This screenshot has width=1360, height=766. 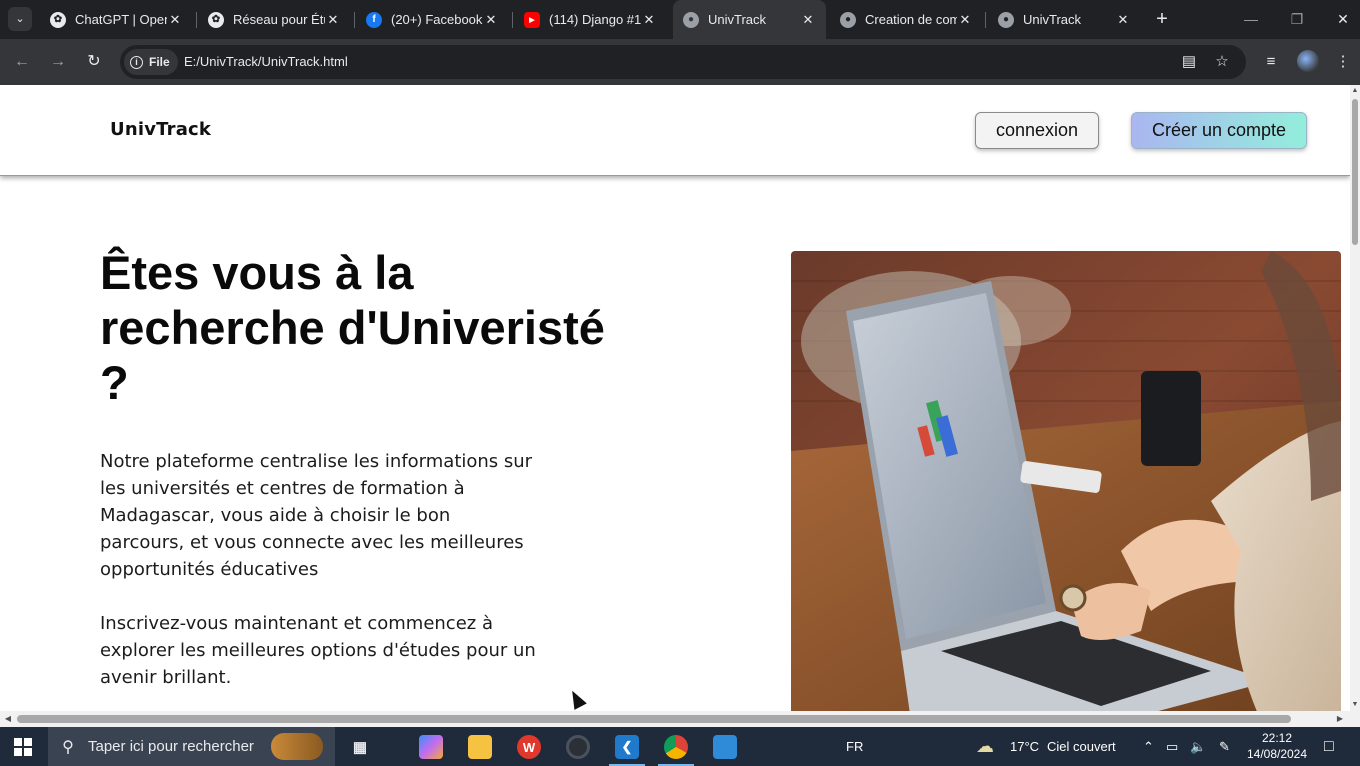 What do you see at coordinates (985, 746) in the screenshot?
I see `weather-cloud-icon: ☁` at bounding box center [985, 746].